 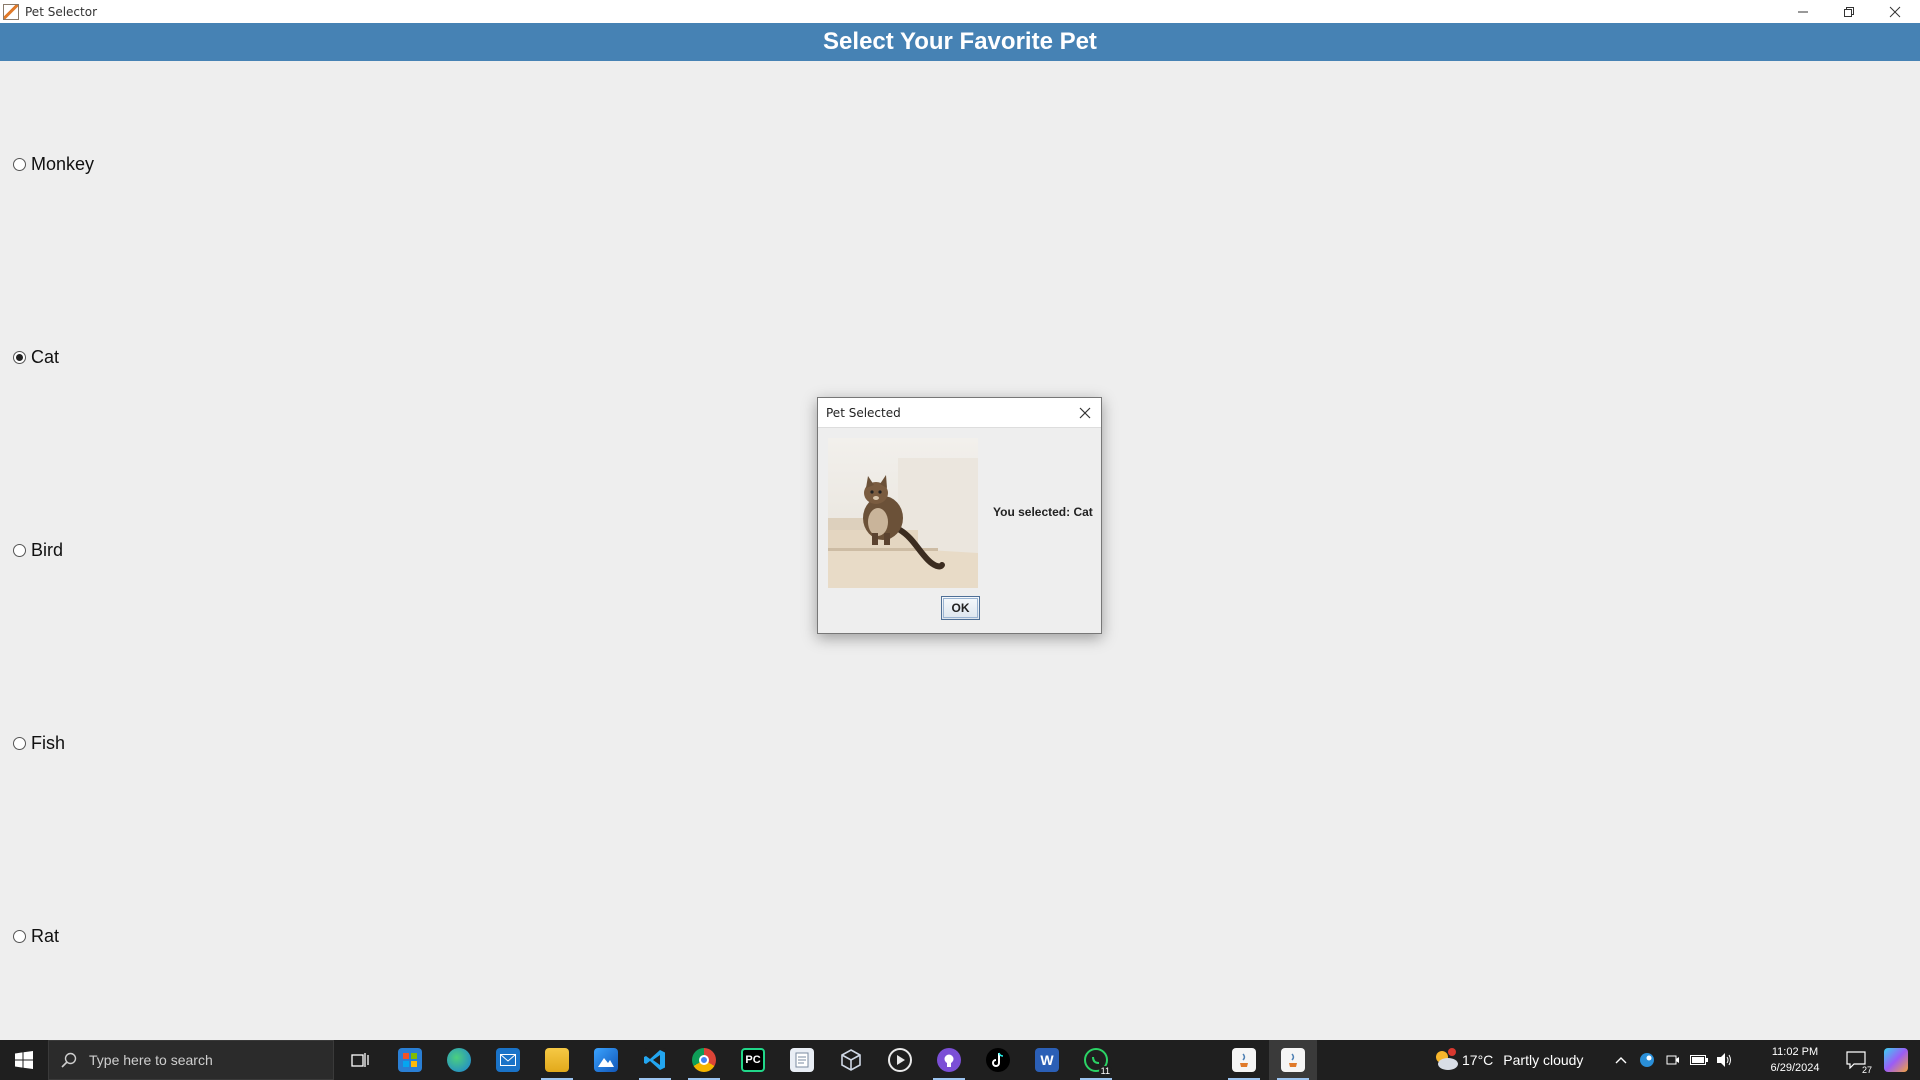 I want to click on system-tray, so click(x=1673, y=1060).